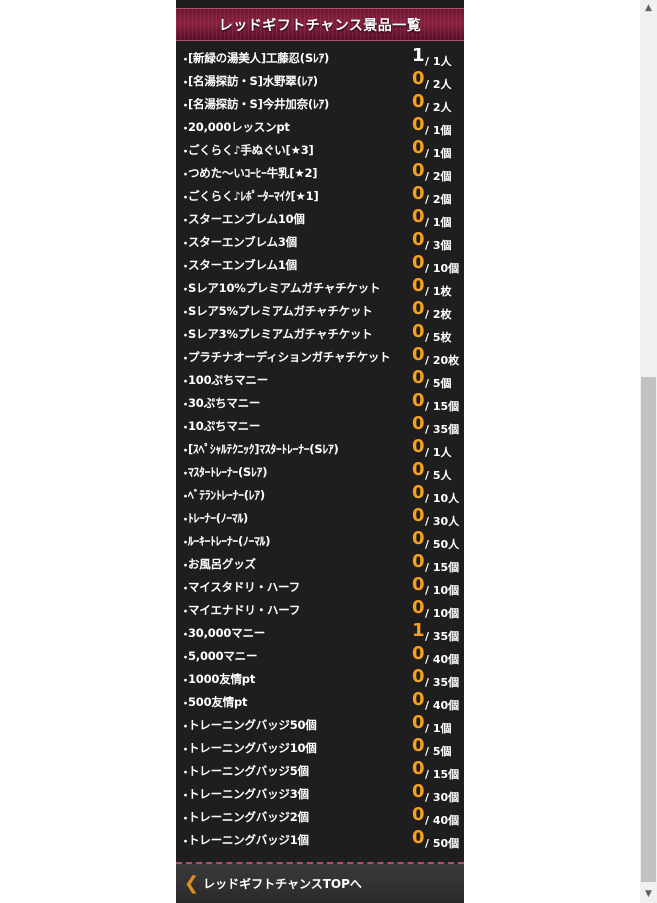 The width and height of the screenshot is (657, 903). Describe the element at coordinates (438, 291) in the screenshot. I see `prize-total: / 1枚` at that location.